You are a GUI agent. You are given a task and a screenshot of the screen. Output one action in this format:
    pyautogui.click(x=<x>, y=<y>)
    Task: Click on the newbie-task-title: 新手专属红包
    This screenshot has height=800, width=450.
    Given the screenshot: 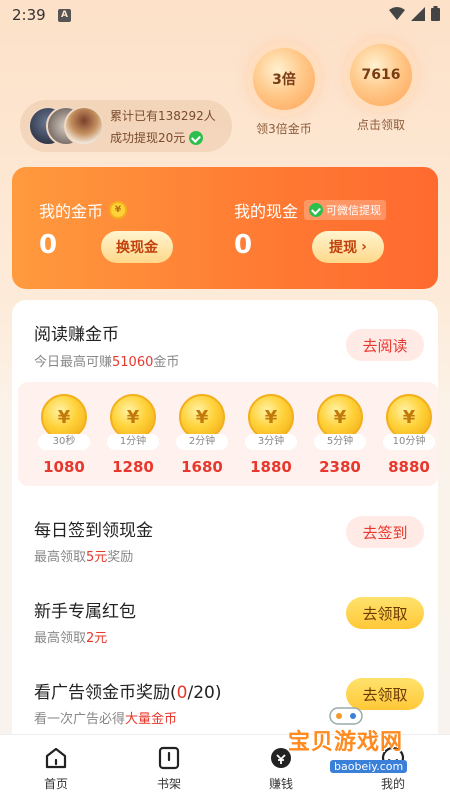 What is the action you would take?
    pyautogui.click(x=85, y=612)
    